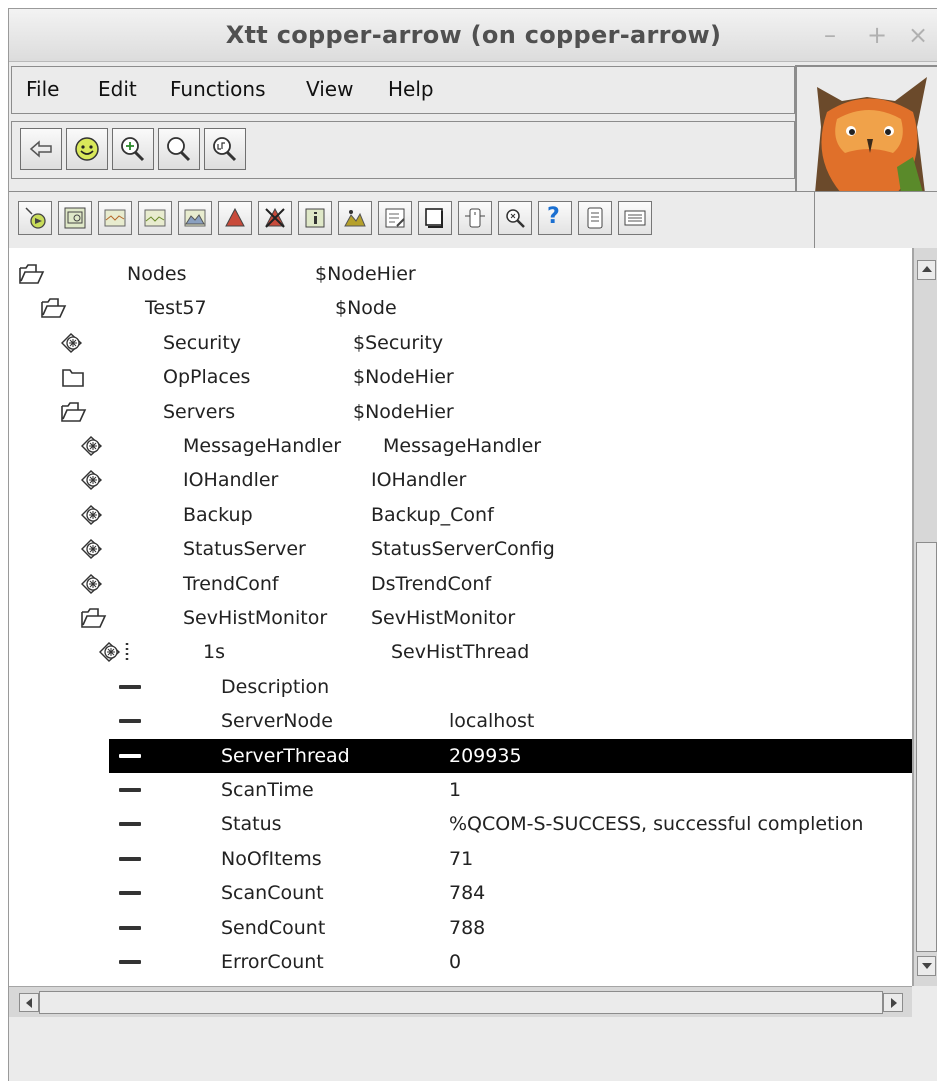 This screenshot has height=1081, width=937. What do you see at coordinates (595, 218) in the screenshot?
I see `list-button` at bounding box center [595, 218].